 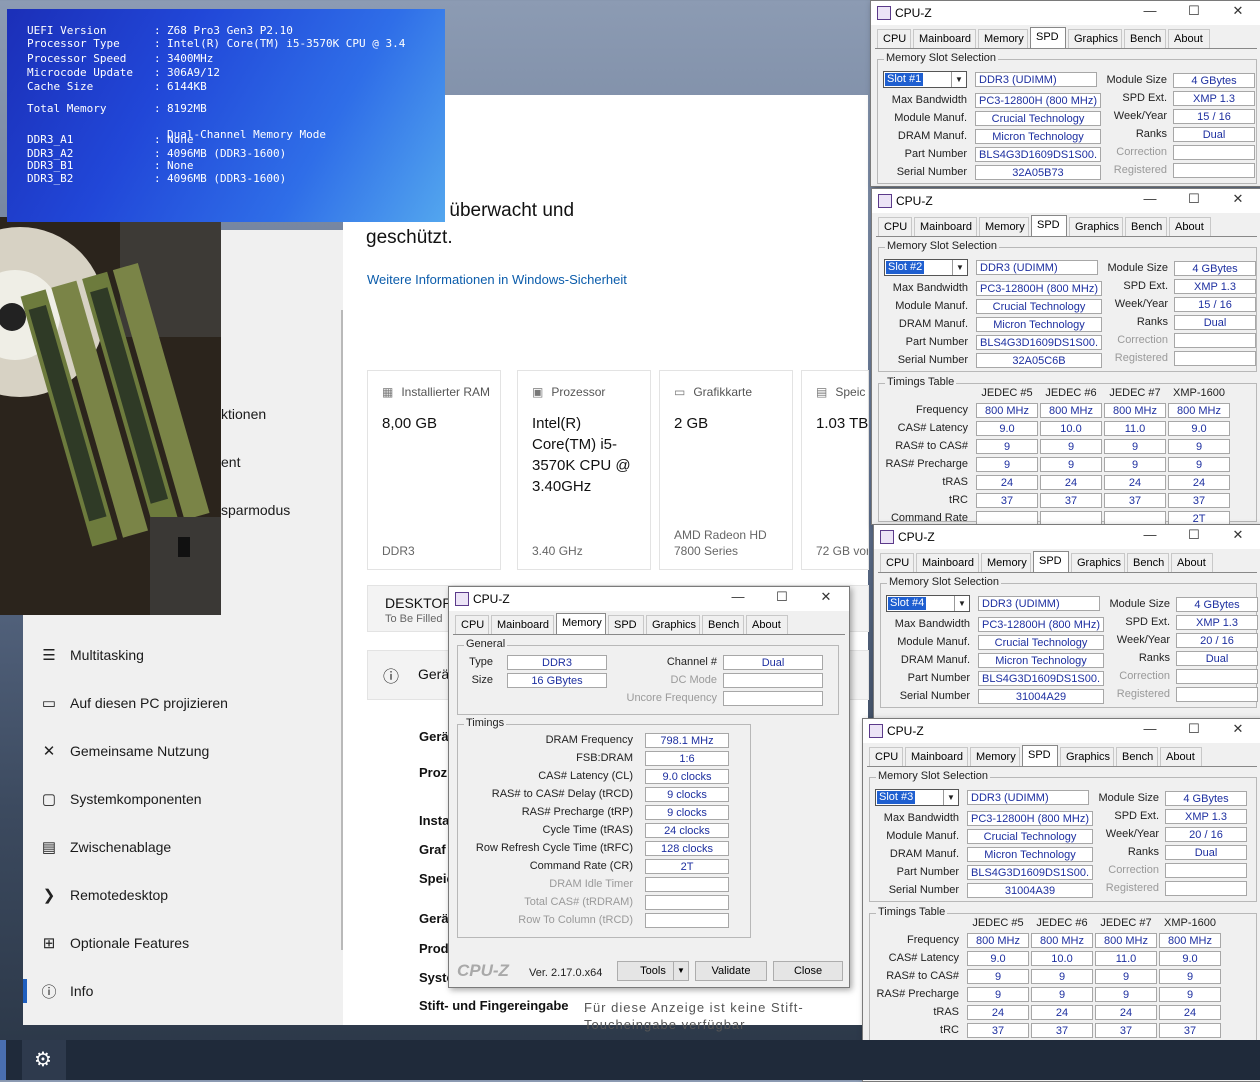 I want to click on tools-dropdown-arrow: ▼, so click(x=681, y=971).